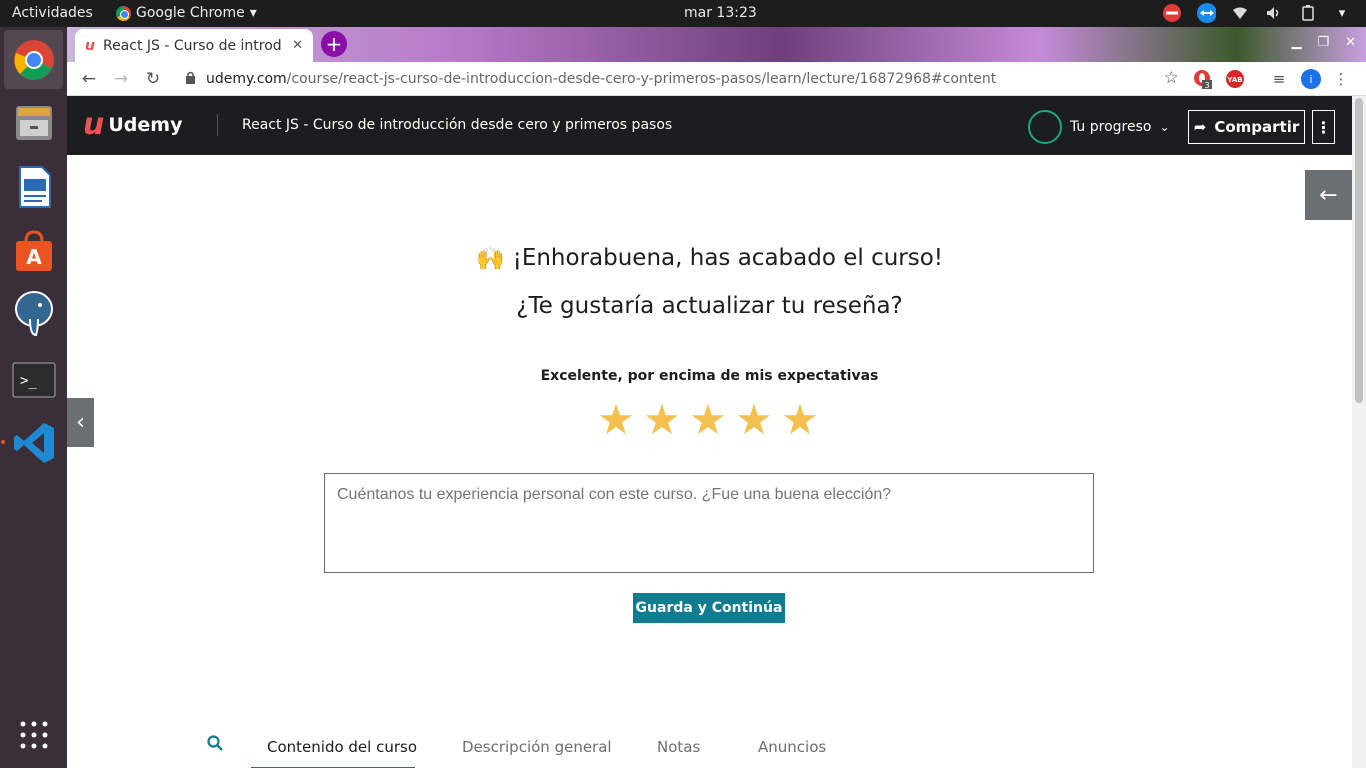 This screenshot has width=1366, height=768. Describe the element at coordinates (709, 608) in the screenshot. I see `save-continue-button: Guarda y Continúa` at that location.